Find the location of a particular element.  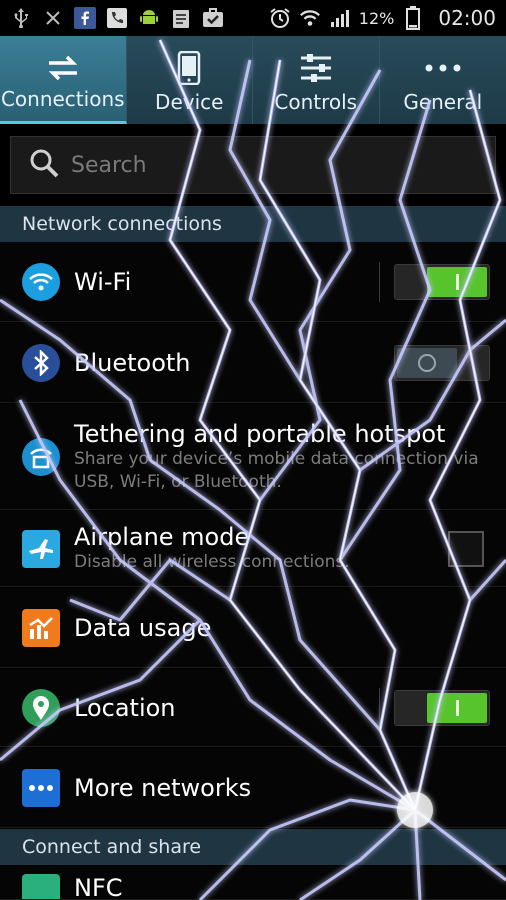

wifi-toggle is located at coordinates (442, 281).